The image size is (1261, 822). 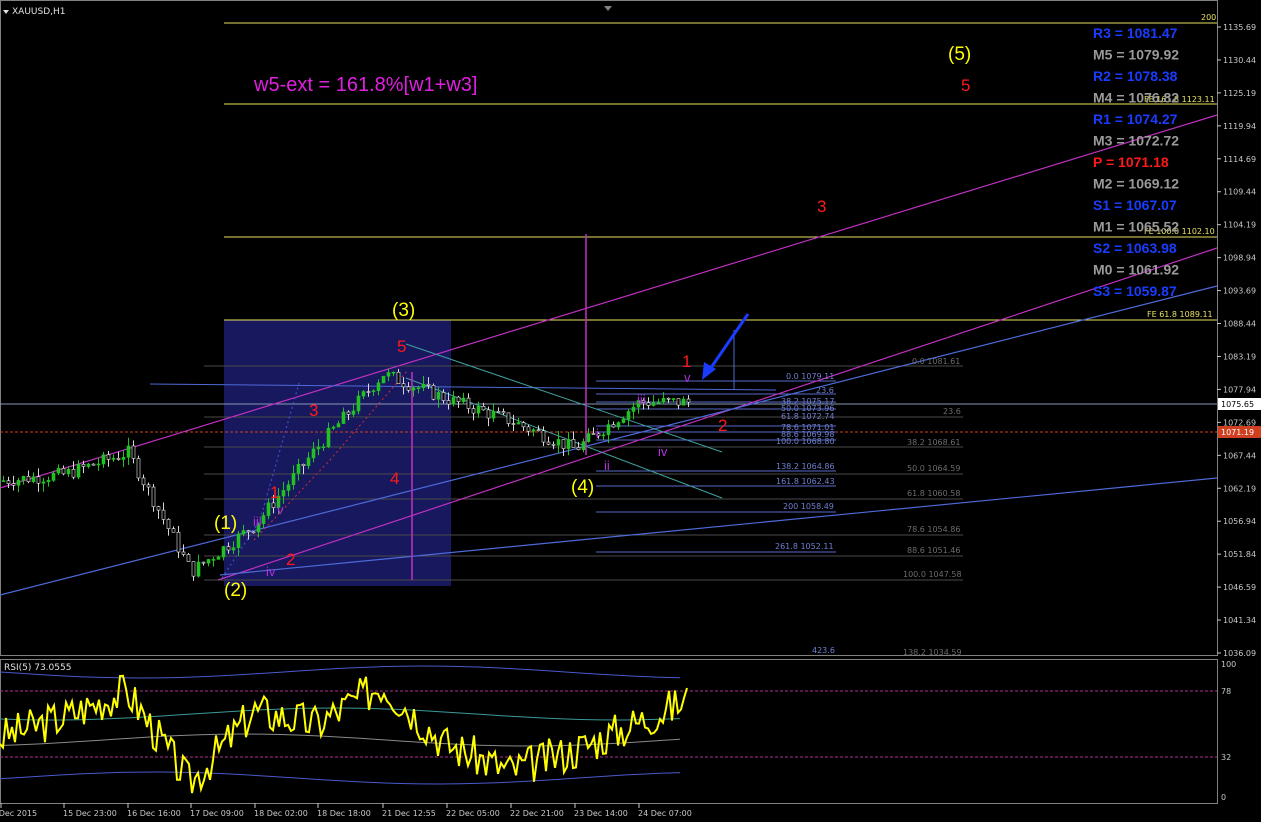 What do you see at coordinates (37, 668) in the screenshot?
I see `rsi-label: RSI(5) 73.0555` at bounding box center [37, 668].